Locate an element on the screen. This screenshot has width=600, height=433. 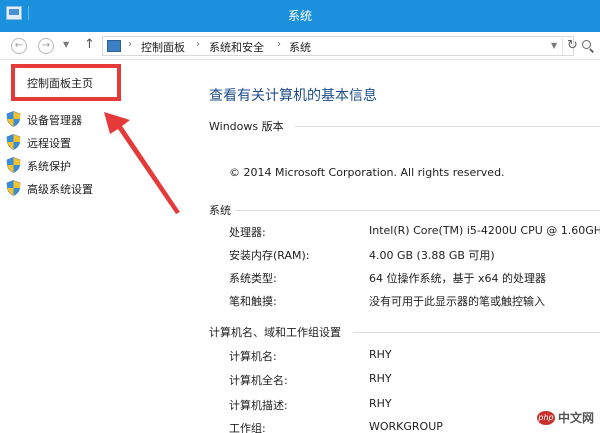
address-bar: › 控制面板 › 系统和安全 › 系统 ▼ ↻ is located at coordinates (340, 46).